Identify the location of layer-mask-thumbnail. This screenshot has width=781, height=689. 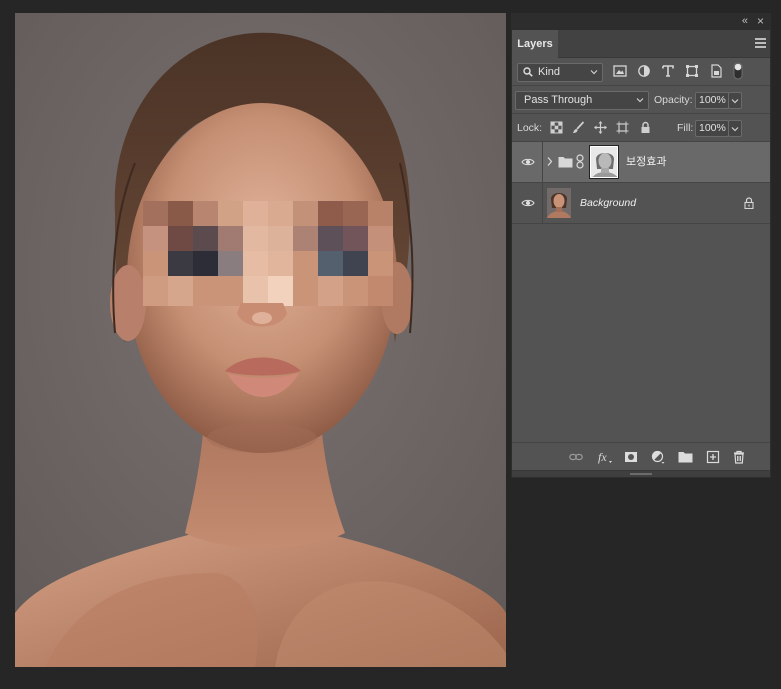
(604, 162).